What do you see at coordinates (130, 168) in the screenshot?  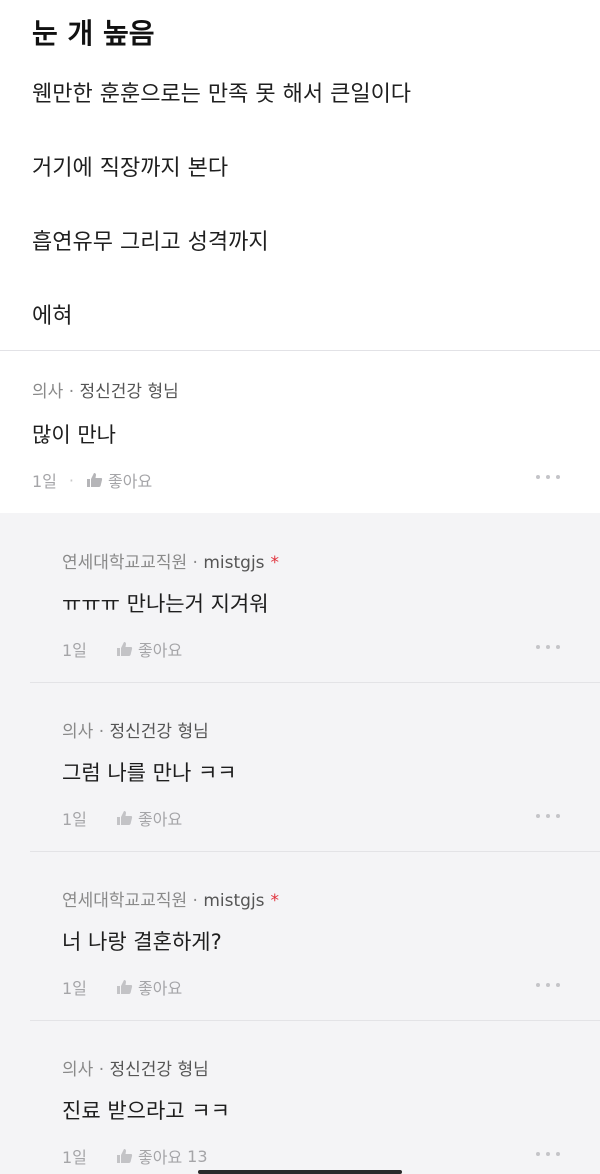 I see `post-body-line: 거기에 직장까지 본다` at bounding box center [130, 168].